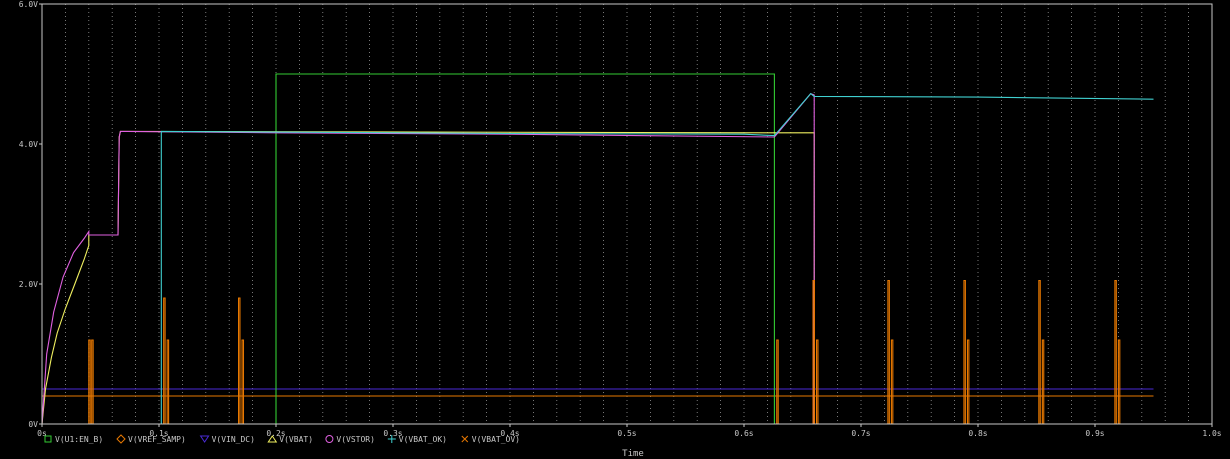 Image resolution: width=1230 pixels, height=459 pixels. I want to click on legend-label: V(VBAT), so click(296, 439).